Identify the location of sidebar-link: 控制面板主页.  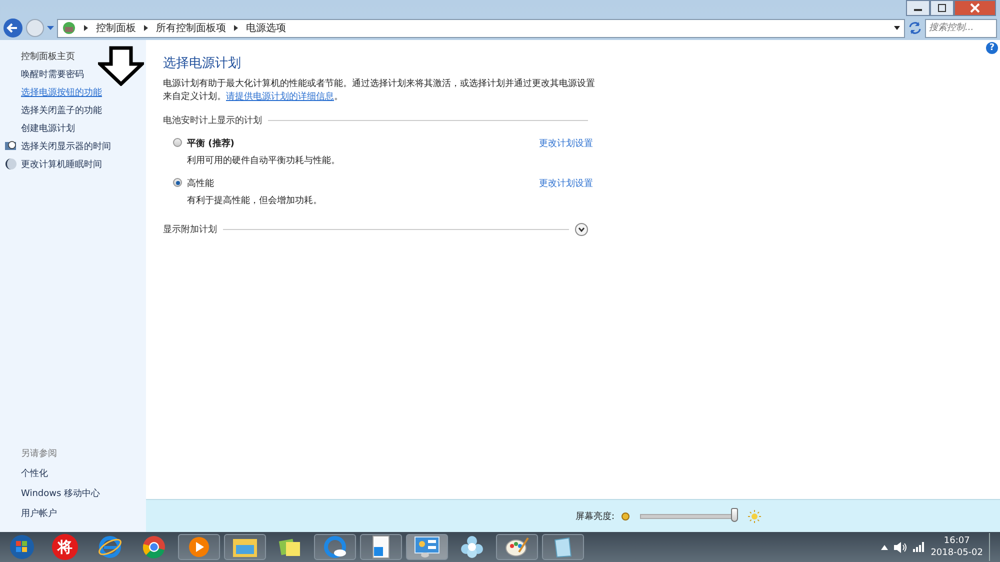
(48, 56).